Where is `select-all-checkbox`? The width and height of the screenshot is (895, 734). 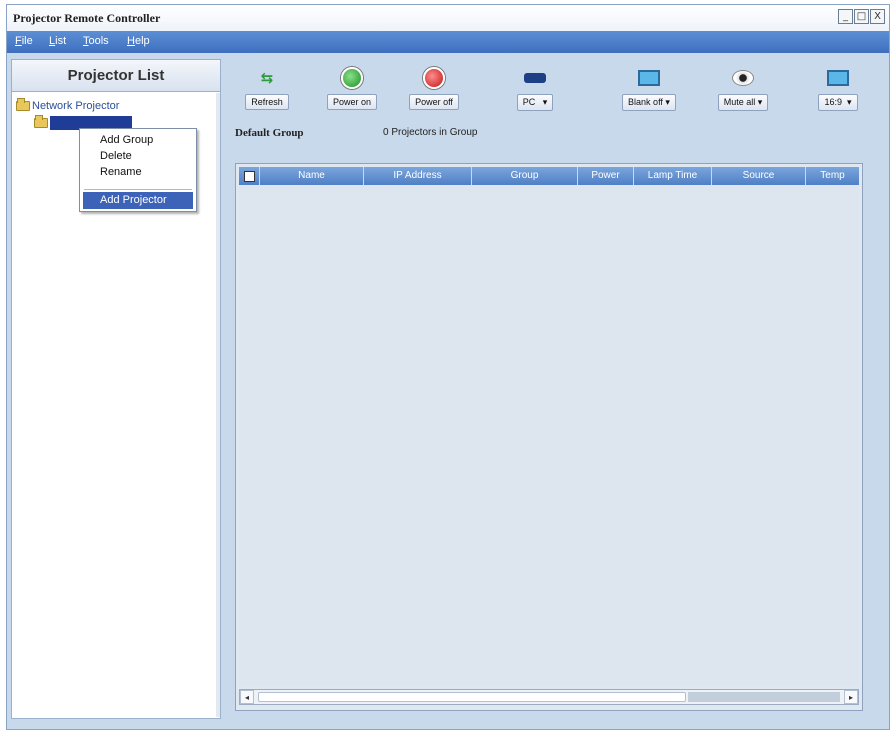 select-all-checkbox is located at coordinates (249, 176).